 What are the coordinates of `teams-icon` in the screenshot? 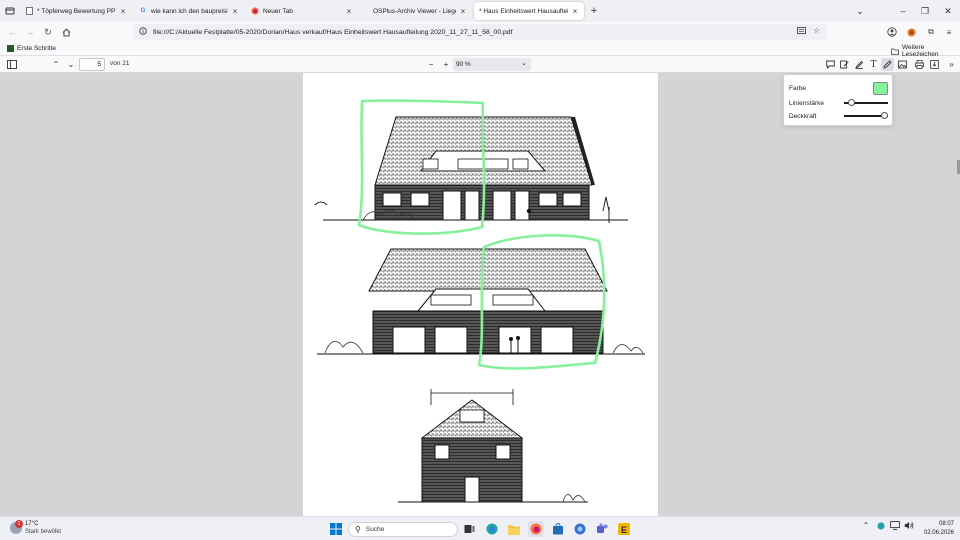 It's located at (602, 528).